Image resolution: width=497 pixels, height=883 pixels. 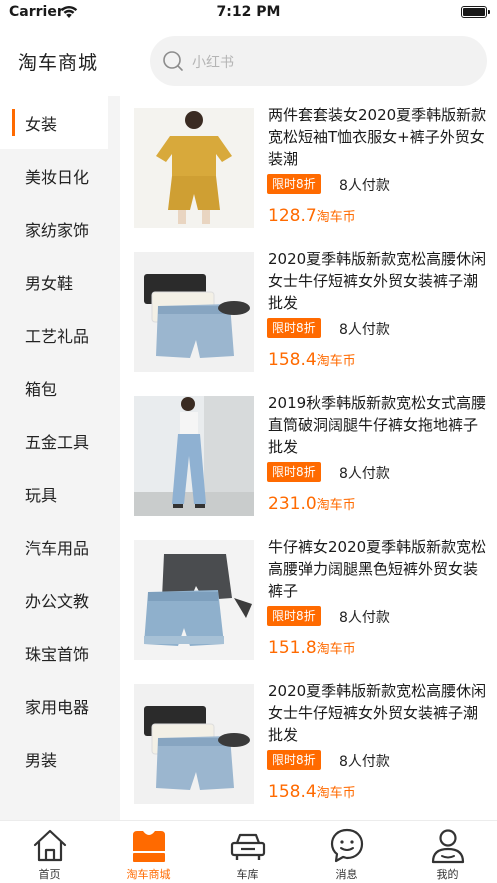 I want to click on page-title: 淘车商城, so click(x=58, y=63).